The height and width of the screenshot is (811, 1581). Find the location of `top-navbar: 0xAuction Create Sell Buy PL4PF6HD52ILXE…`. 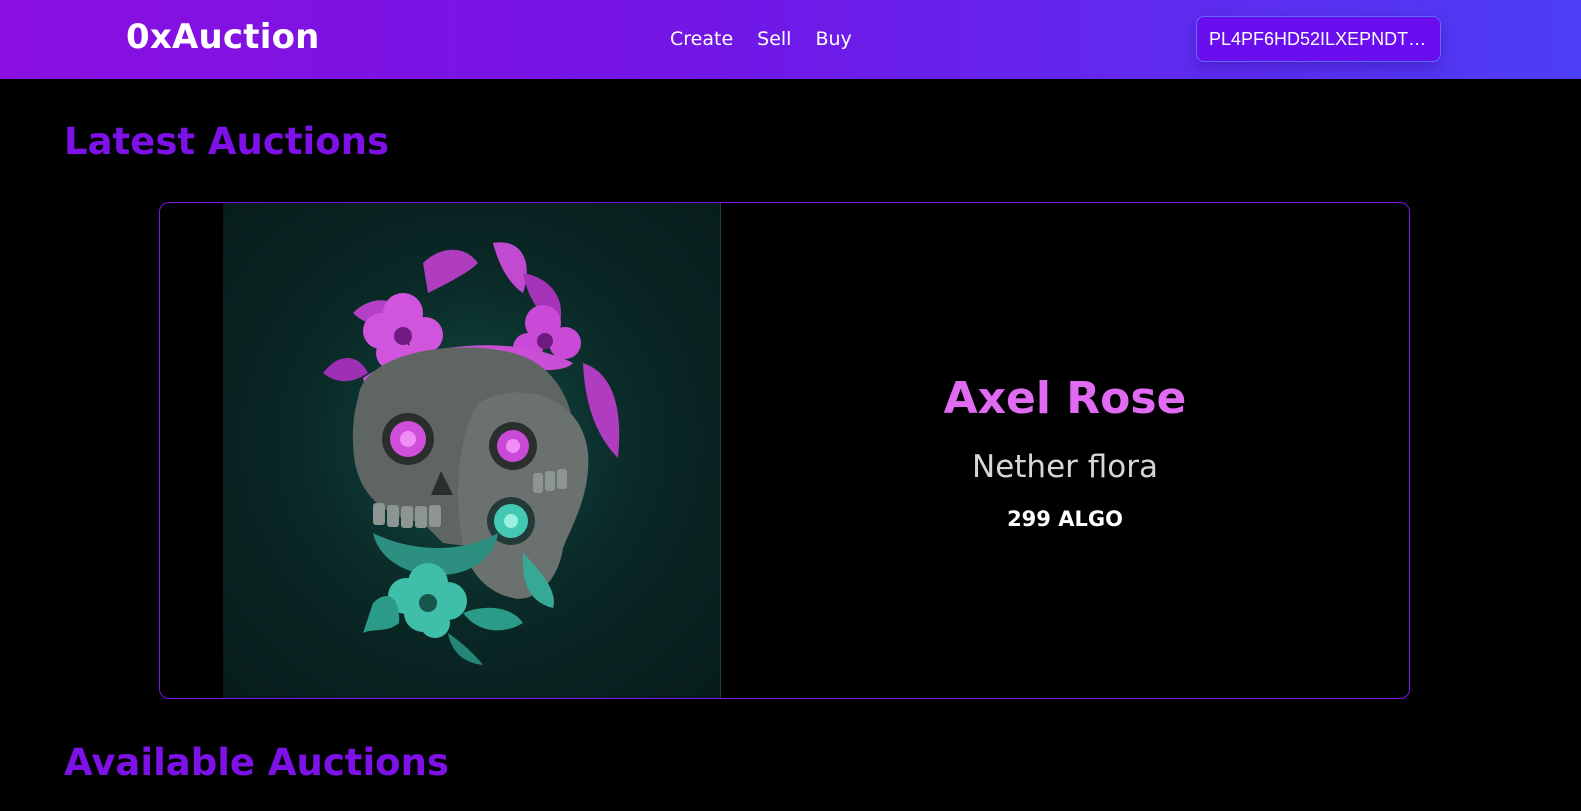

top-navbar: 0xAuction Create Sell Buy PL4PF6HD52ILXE… is located at coordinates (790, 39).